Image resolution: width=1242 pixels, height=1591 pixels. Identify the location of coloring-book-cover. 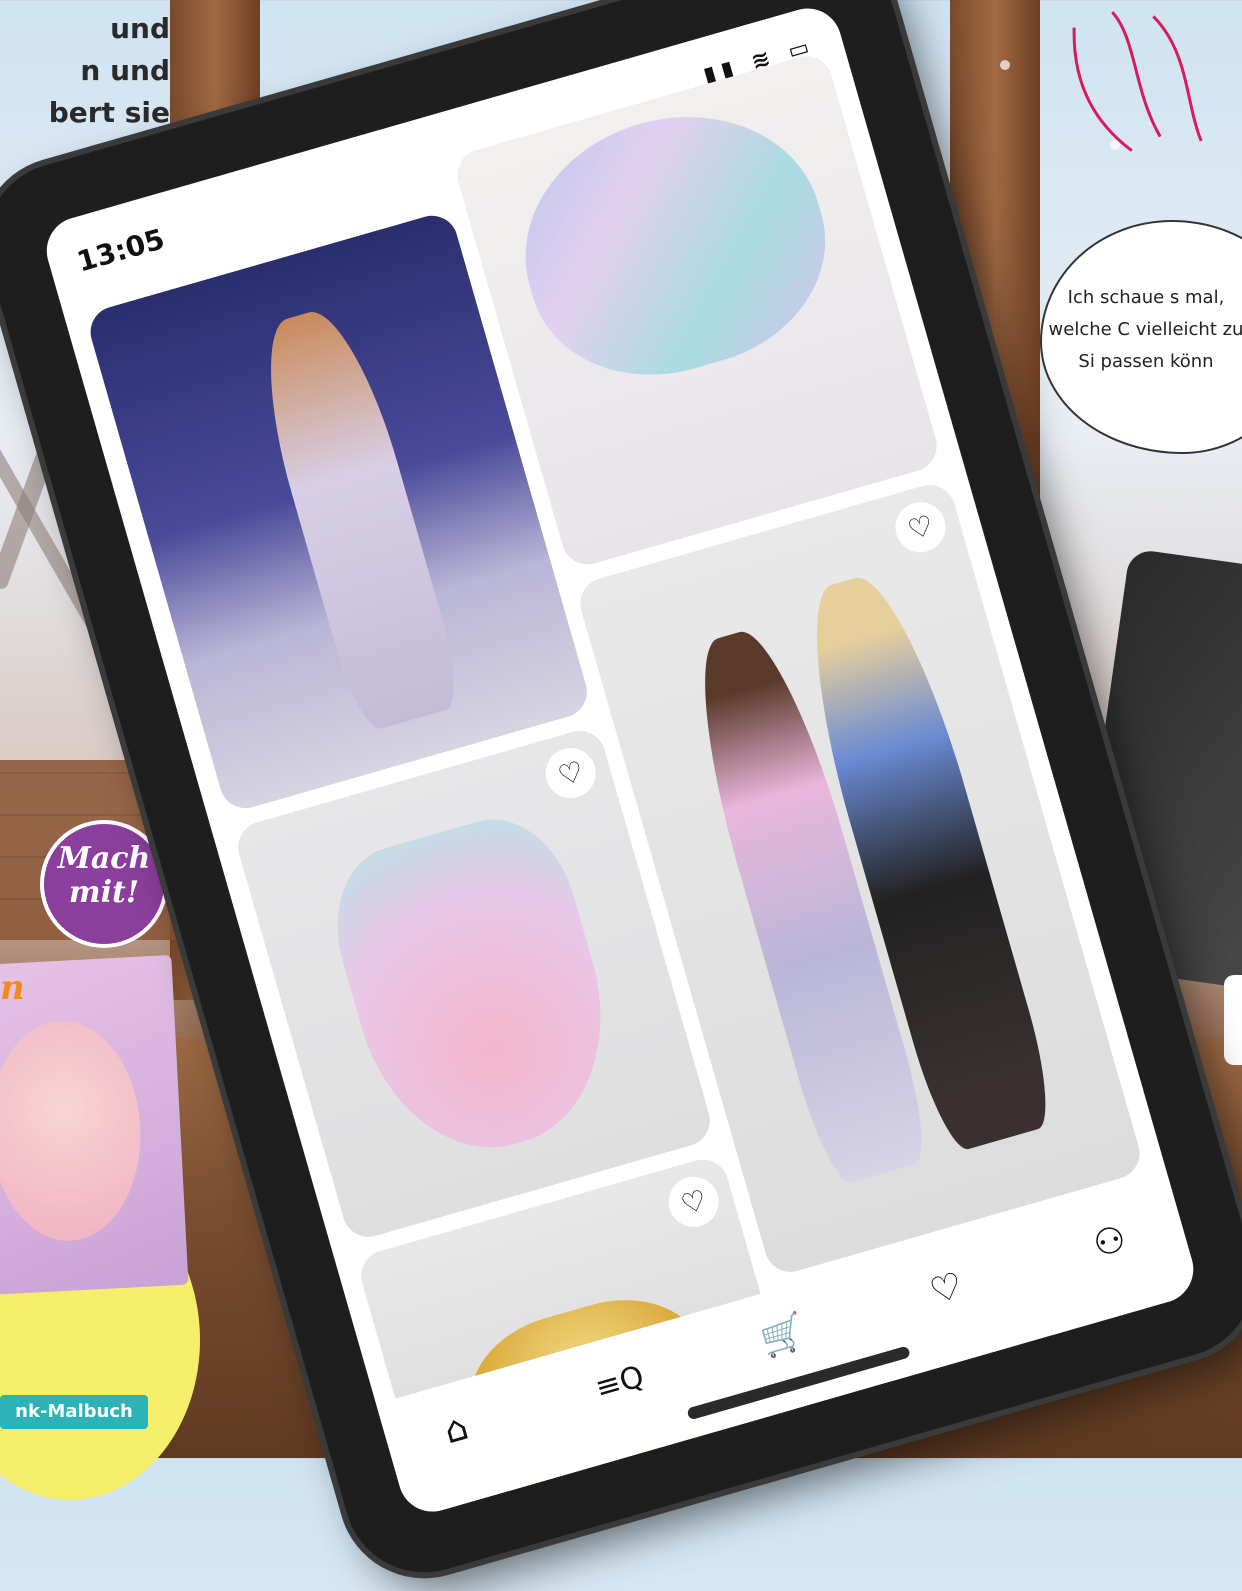
(94, 1125).